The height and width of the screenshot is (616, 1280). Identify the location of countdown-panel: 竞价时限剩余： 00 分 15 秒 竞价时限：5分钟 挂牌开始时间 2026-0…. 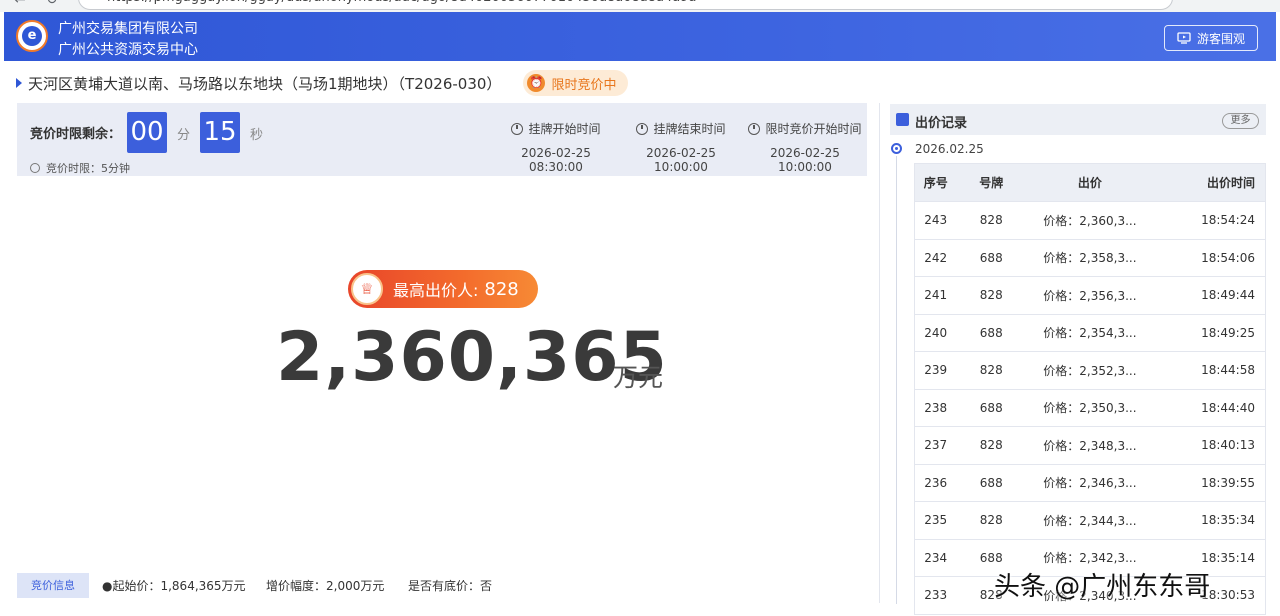
(442, 139).